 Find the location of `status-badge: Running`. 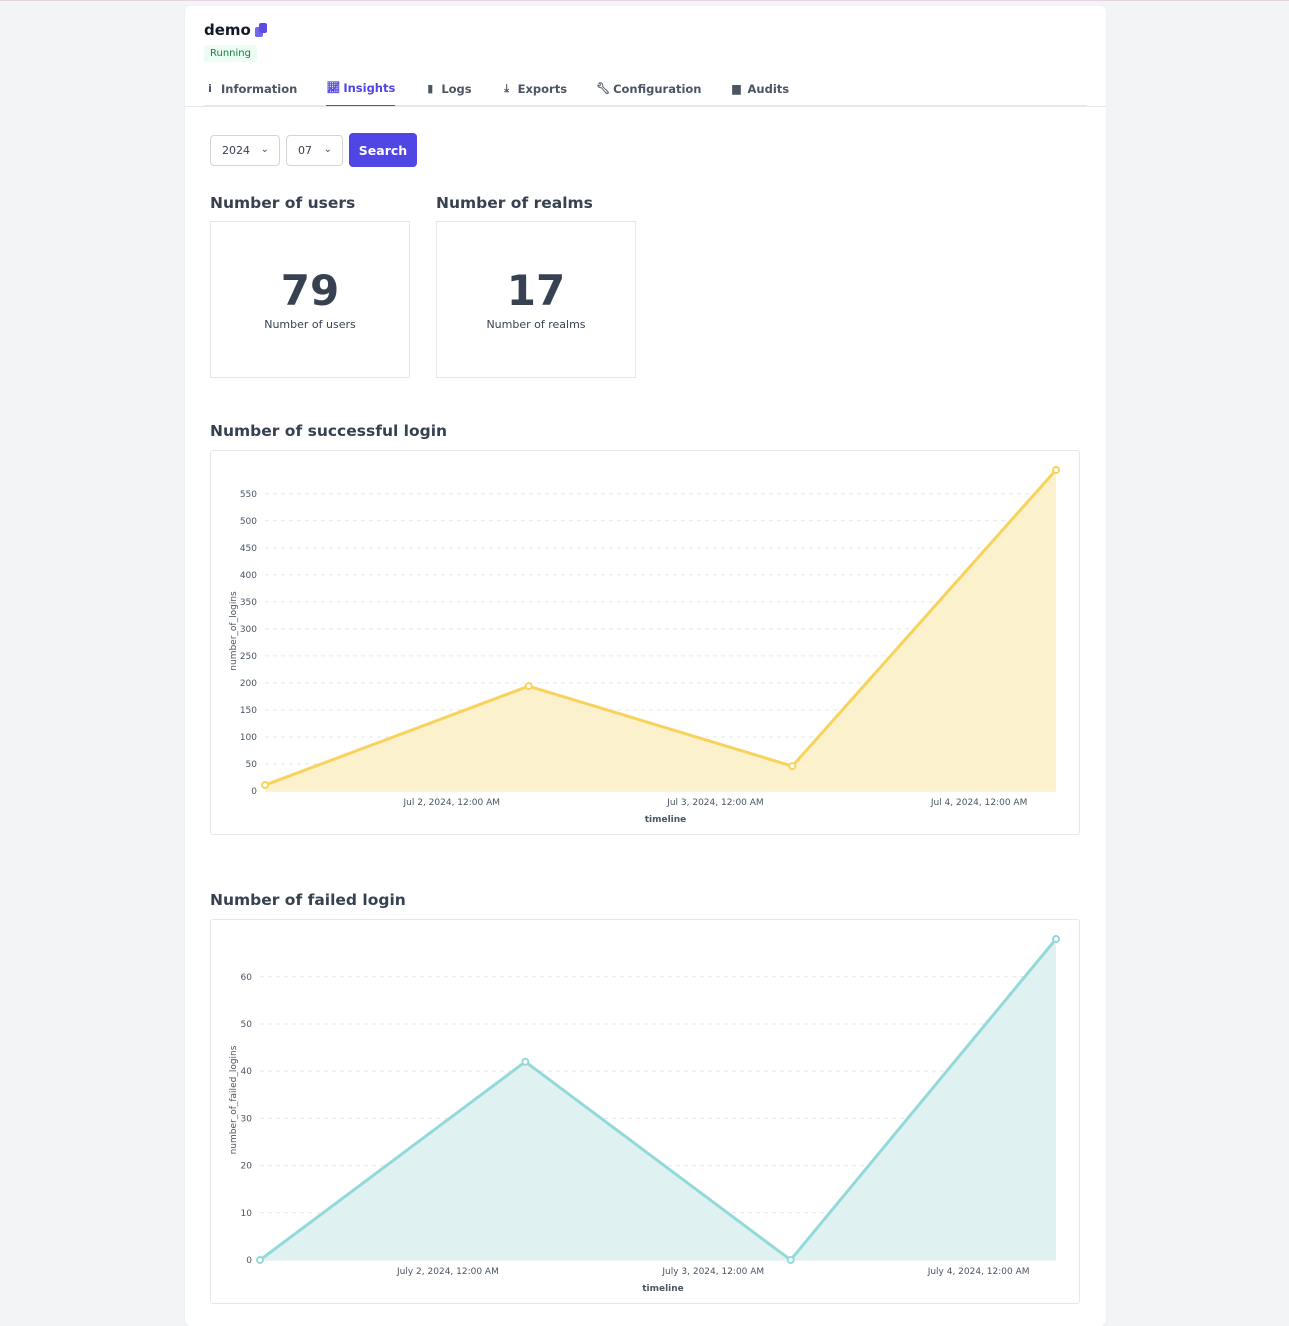

status-badge: Running is located at coordinates (230, 53).